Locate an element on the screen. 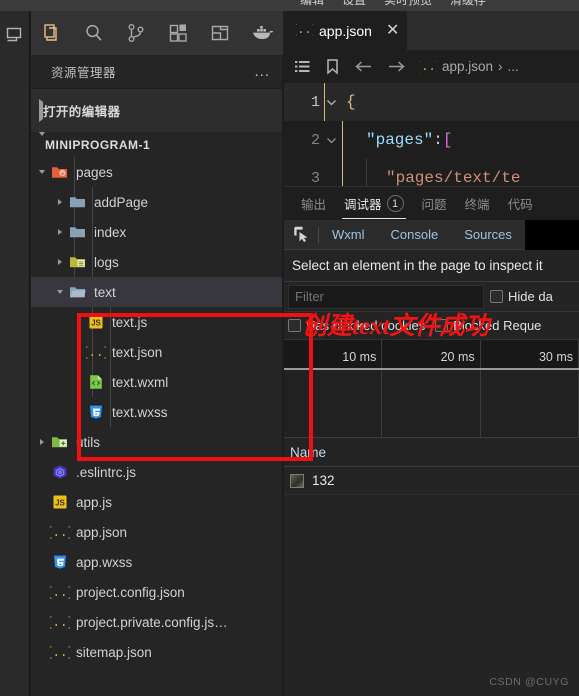 The image size is (579, 696). tree-folder-row: logs is located at coordinates (156, 262).